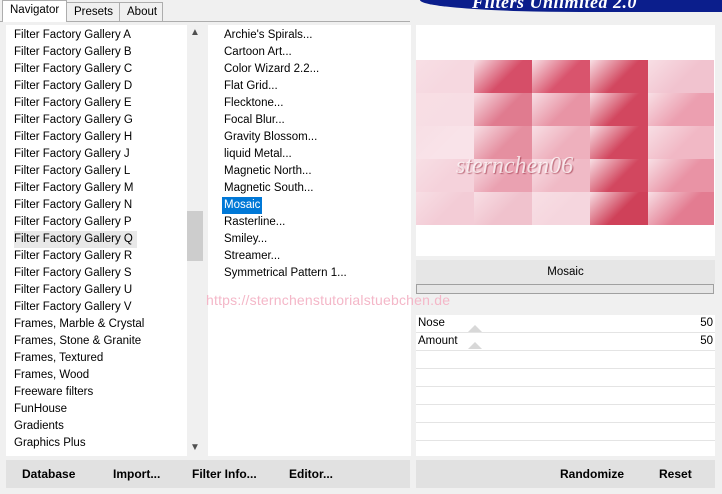 The width and height of the screenshot is (722, 494). What do you see at coordinates (73, 103) in the screenshot?
I see `category-item: Filter Factory Gallery E` at bounding box center [73, 103].